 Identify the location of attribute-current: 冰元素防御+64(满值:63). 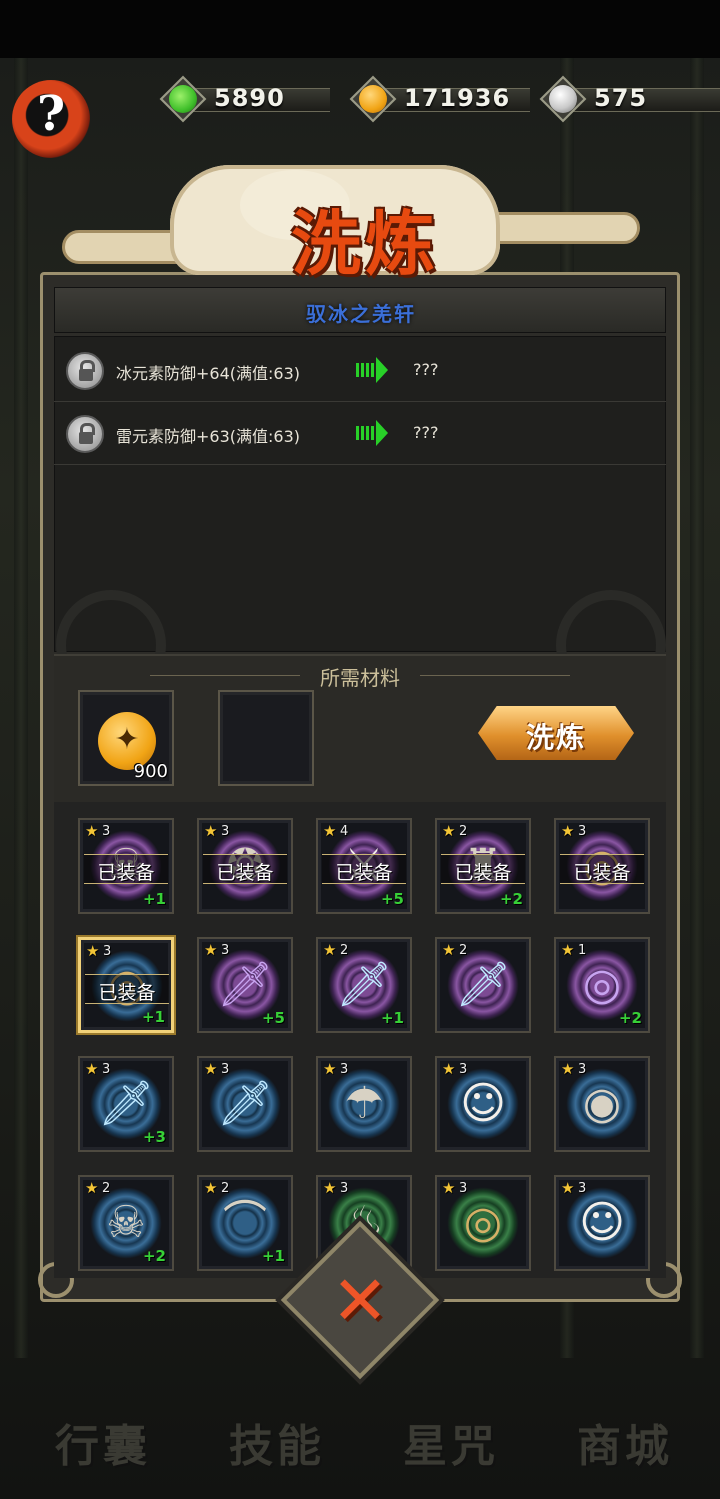
(208, 373).